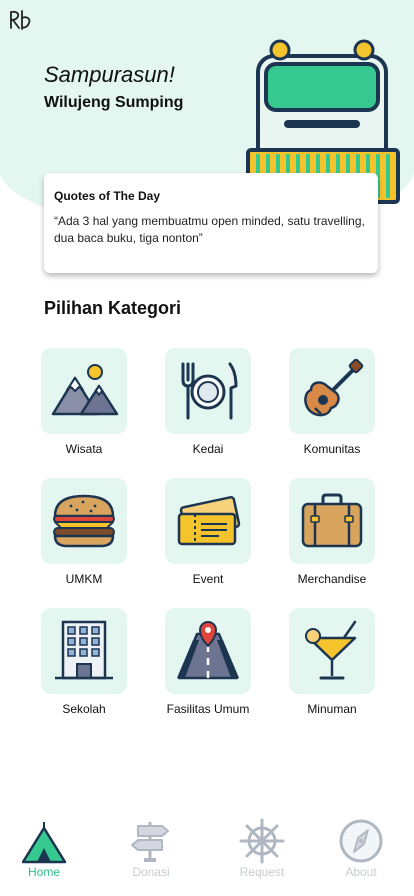  What do you see at coordinates (262, 841) in the screenshot?
I see `ship-wheel-icon` at bounding box center [262, 841].